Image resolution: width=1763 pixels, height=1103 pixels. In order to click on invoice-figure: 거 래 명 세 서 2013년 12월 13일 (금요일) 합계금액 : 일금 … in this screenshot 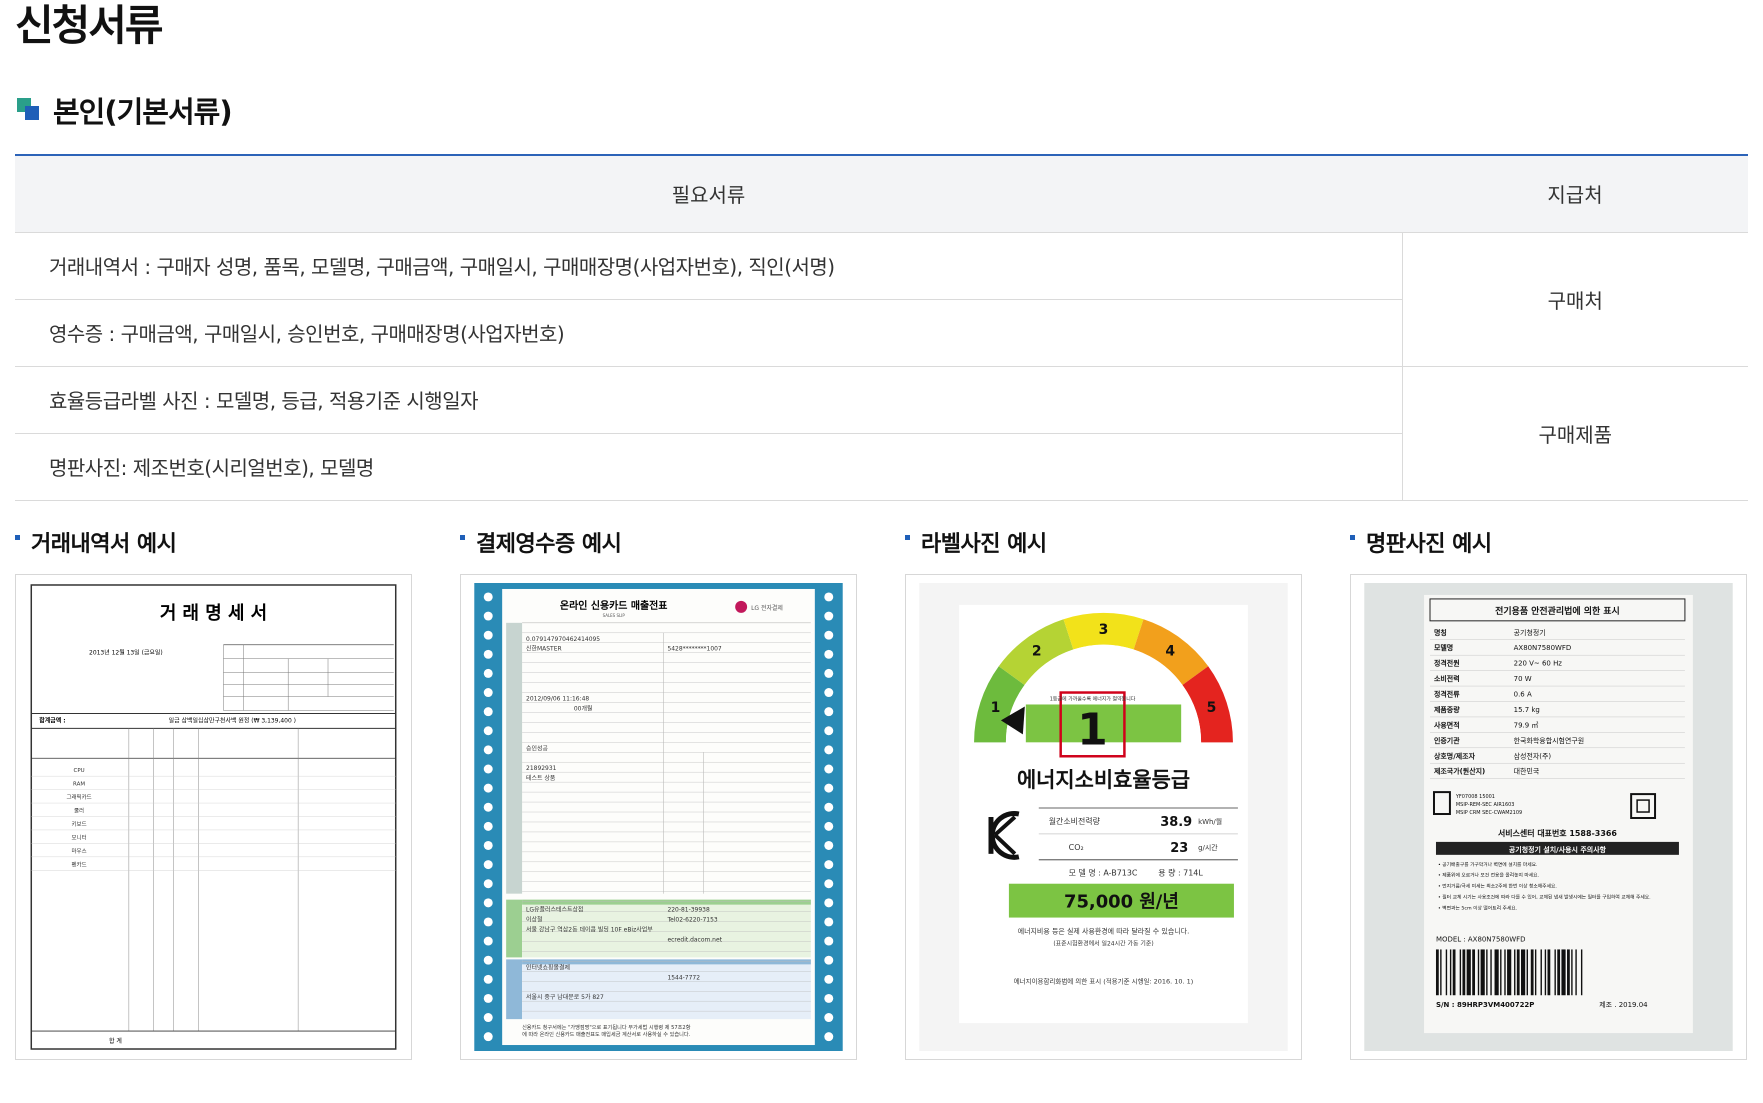, I will do `click(213, 817)`.